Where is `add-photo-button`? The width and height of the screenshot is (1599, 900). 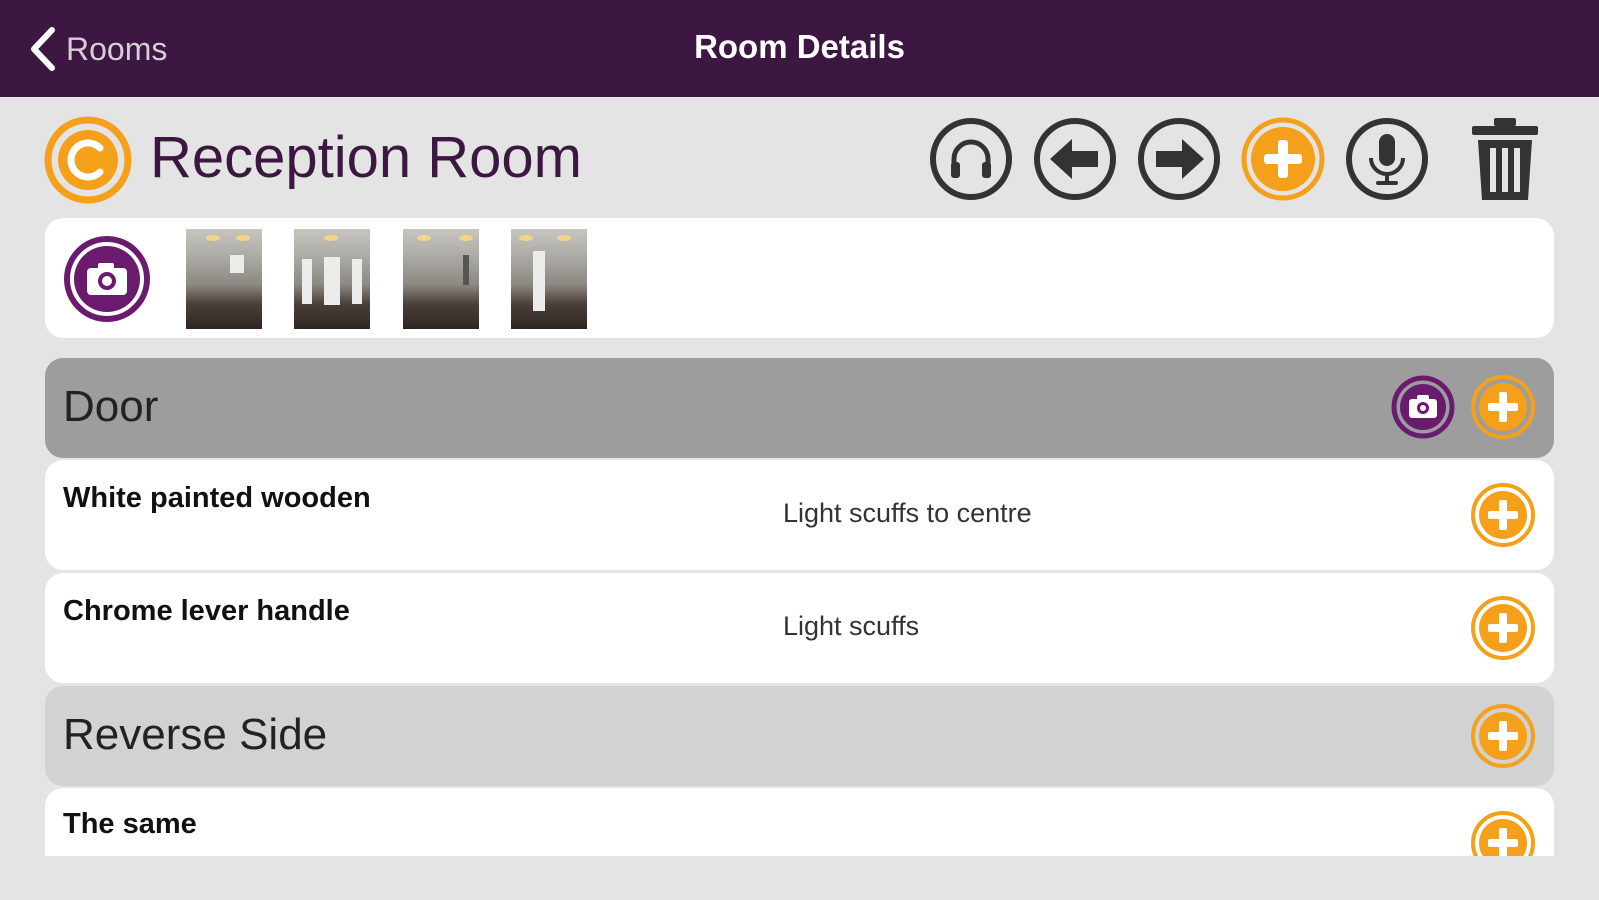
add-photo-button is located at coordinates (107, 279).